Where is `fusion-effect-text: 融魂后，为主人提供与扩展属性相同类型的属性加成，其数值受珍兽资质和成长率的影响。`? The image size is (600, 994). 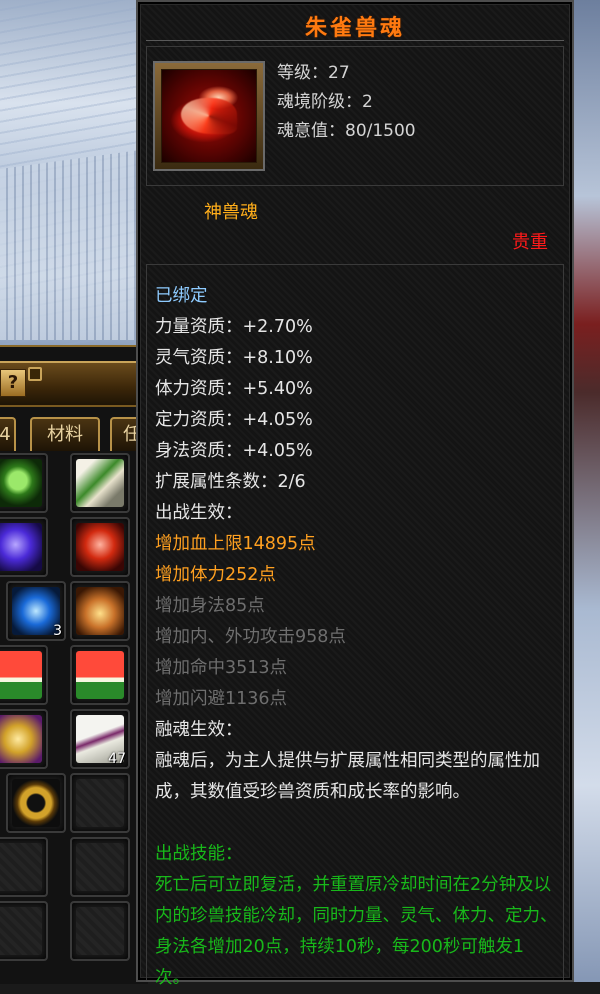
fusion-effect-text: 融魂后，为主人提供与扩展属性相同类型的属性加成，其数值受珍兽资质和成长率的影响。 is located at coordinates (347, 776).